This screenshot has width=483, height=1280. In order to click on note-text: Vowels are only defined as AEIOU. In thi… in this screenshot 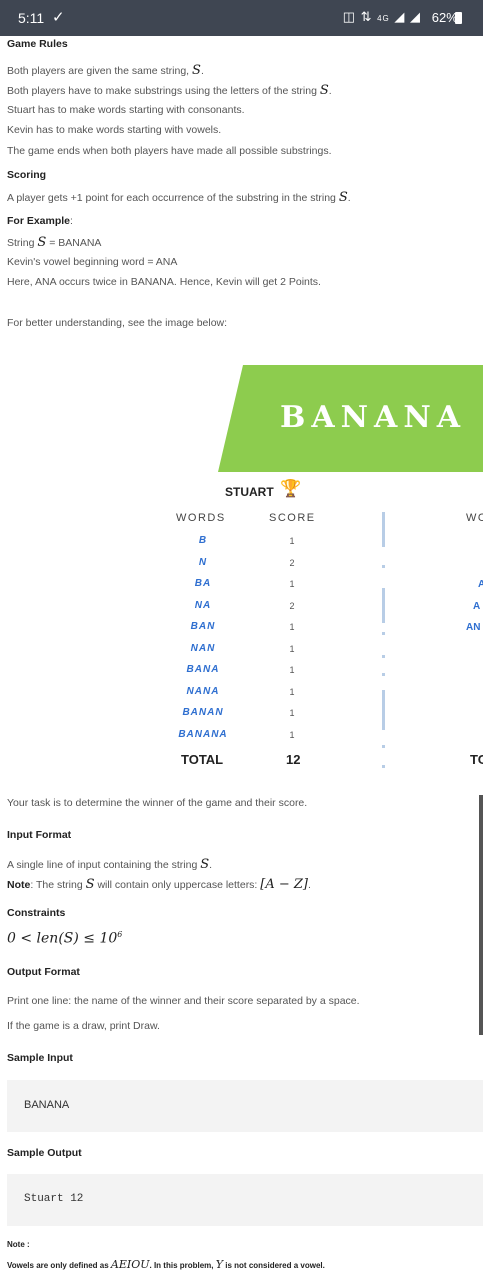, I will do `click(166, 1264)`.